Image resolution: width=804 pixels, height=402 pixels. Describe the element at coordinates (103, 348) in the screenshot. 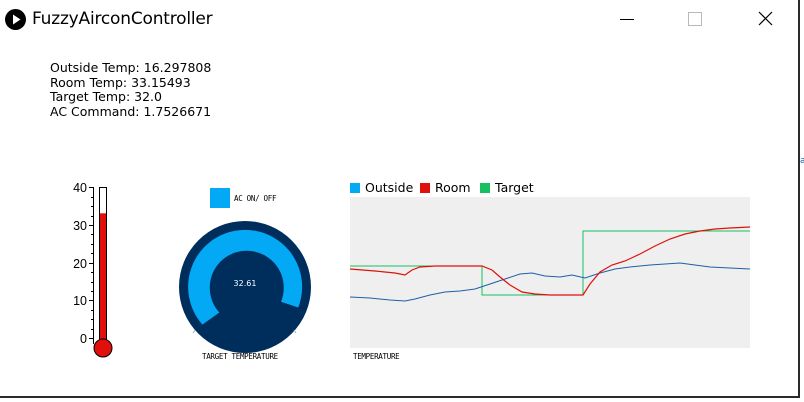

I see `thermometer-bulb` at that location.